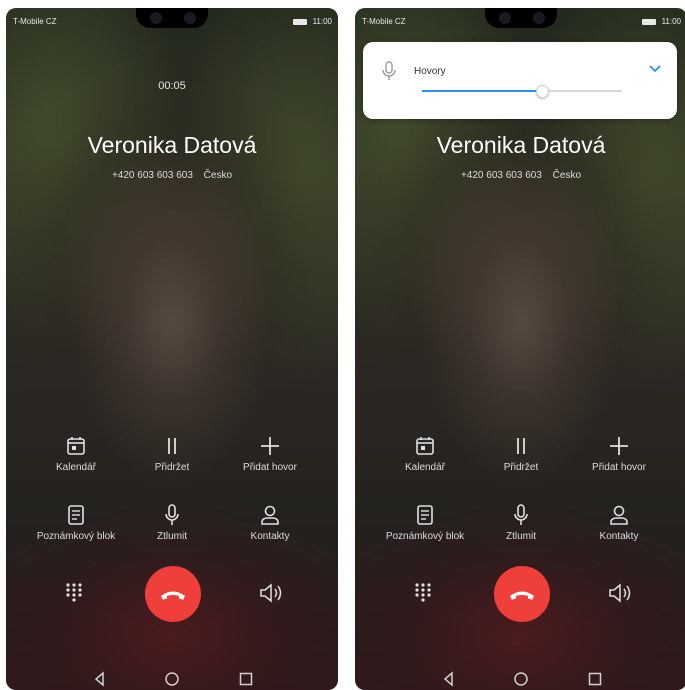 This screenshot has height=690, width=685. I want to click on volume-label: Hovory, so click(430, 71).